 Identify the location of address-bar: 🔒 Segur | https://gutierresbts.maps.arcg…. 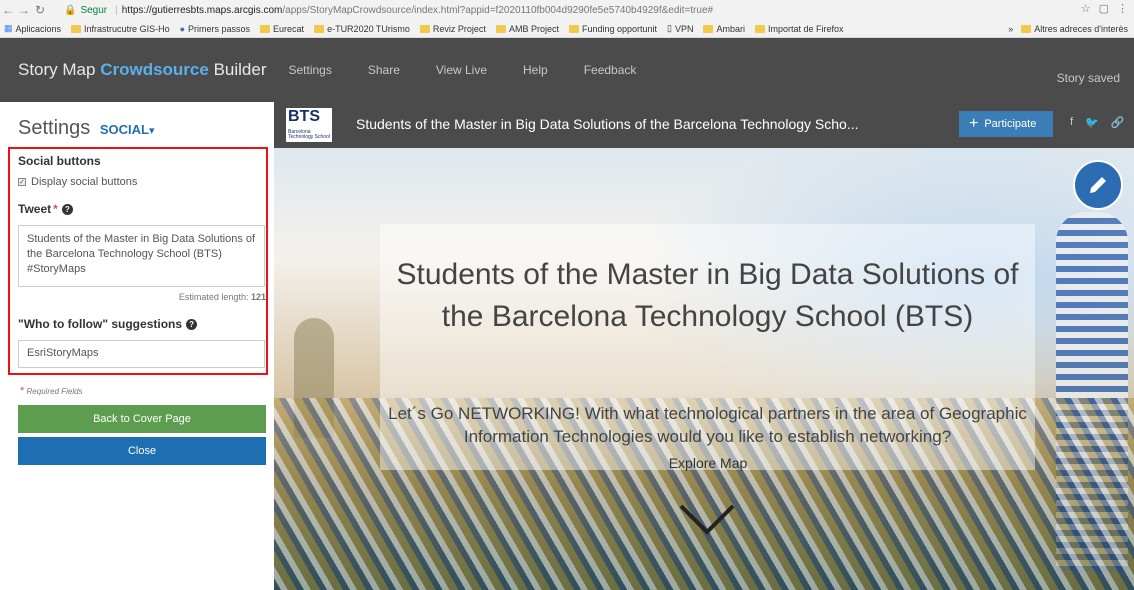
(564, 10).